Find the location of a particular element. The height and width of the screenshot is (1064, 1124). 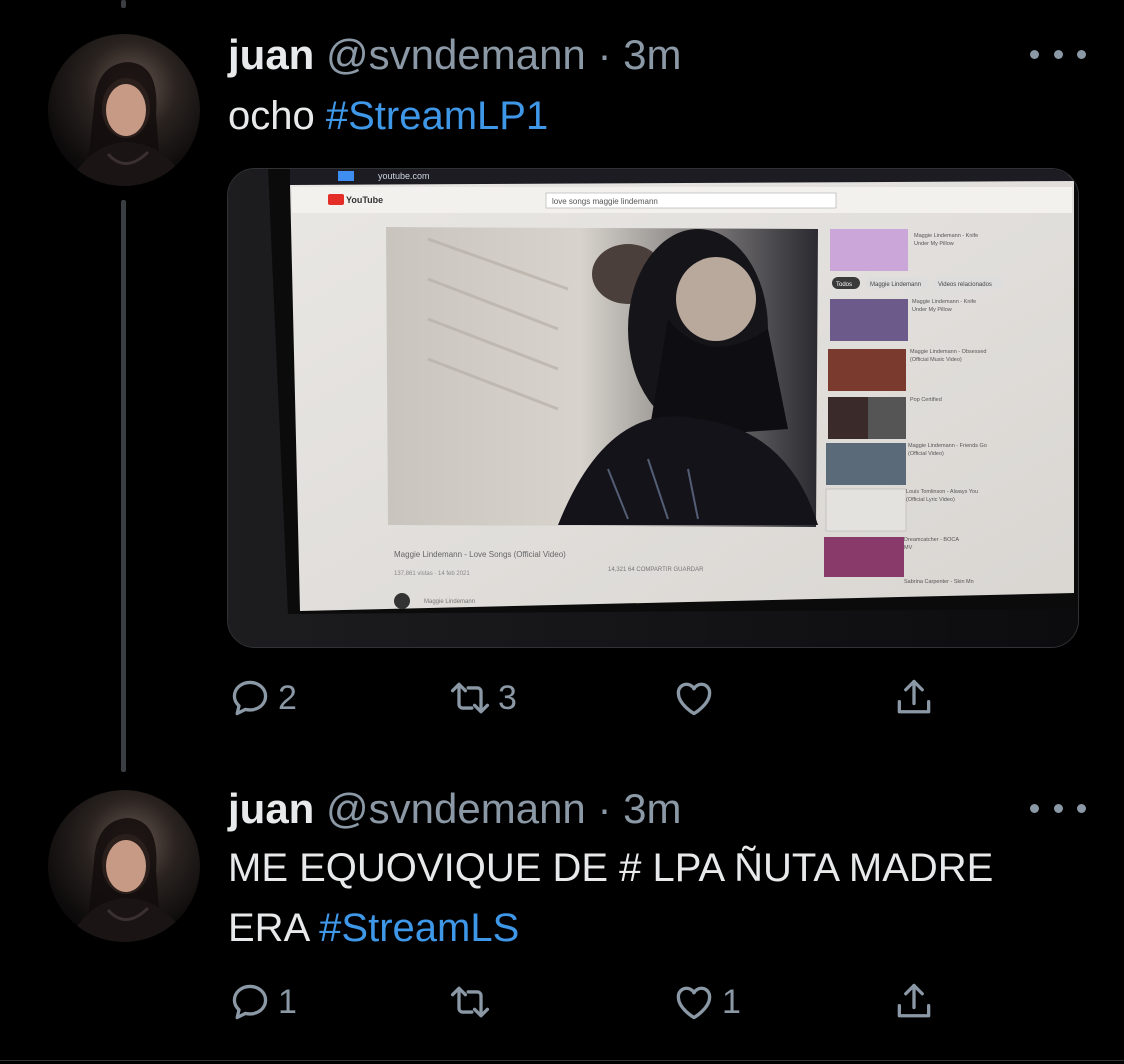

retweet-button: 3 is located at coordinates (482, 698).